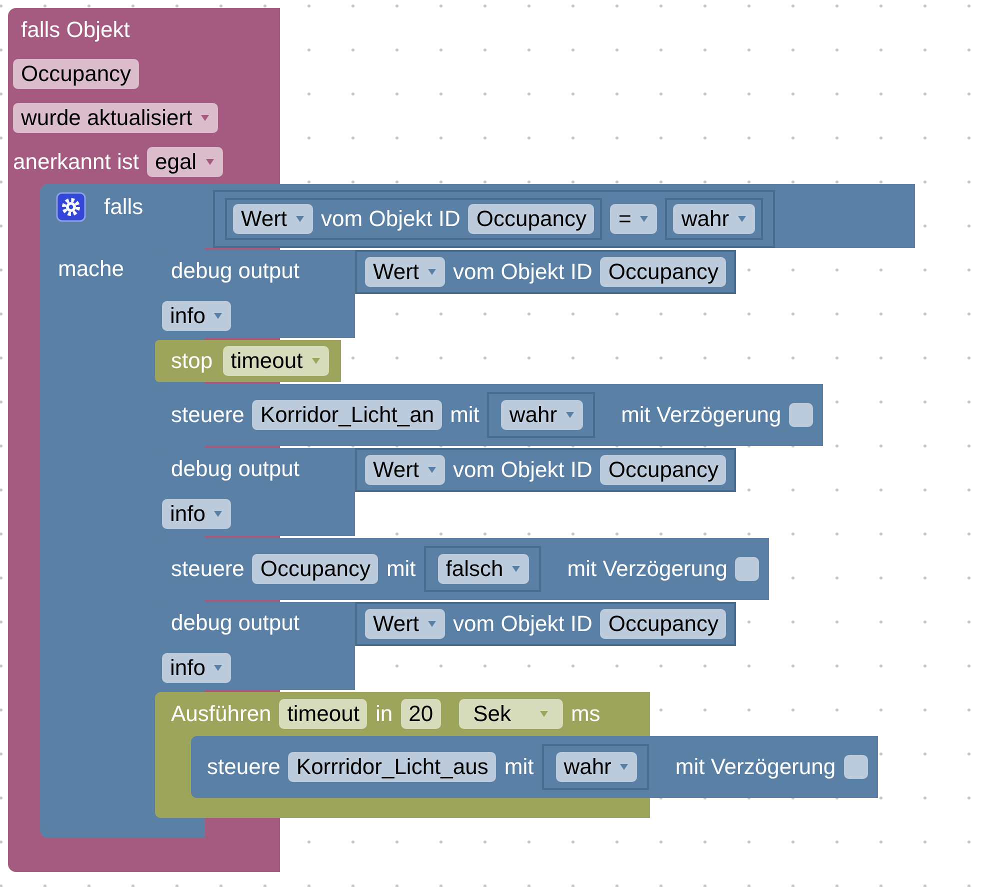 Image resolution: width=998 pixels, height=887 pixels. I want to click on block-label: in, so click(384, 714).